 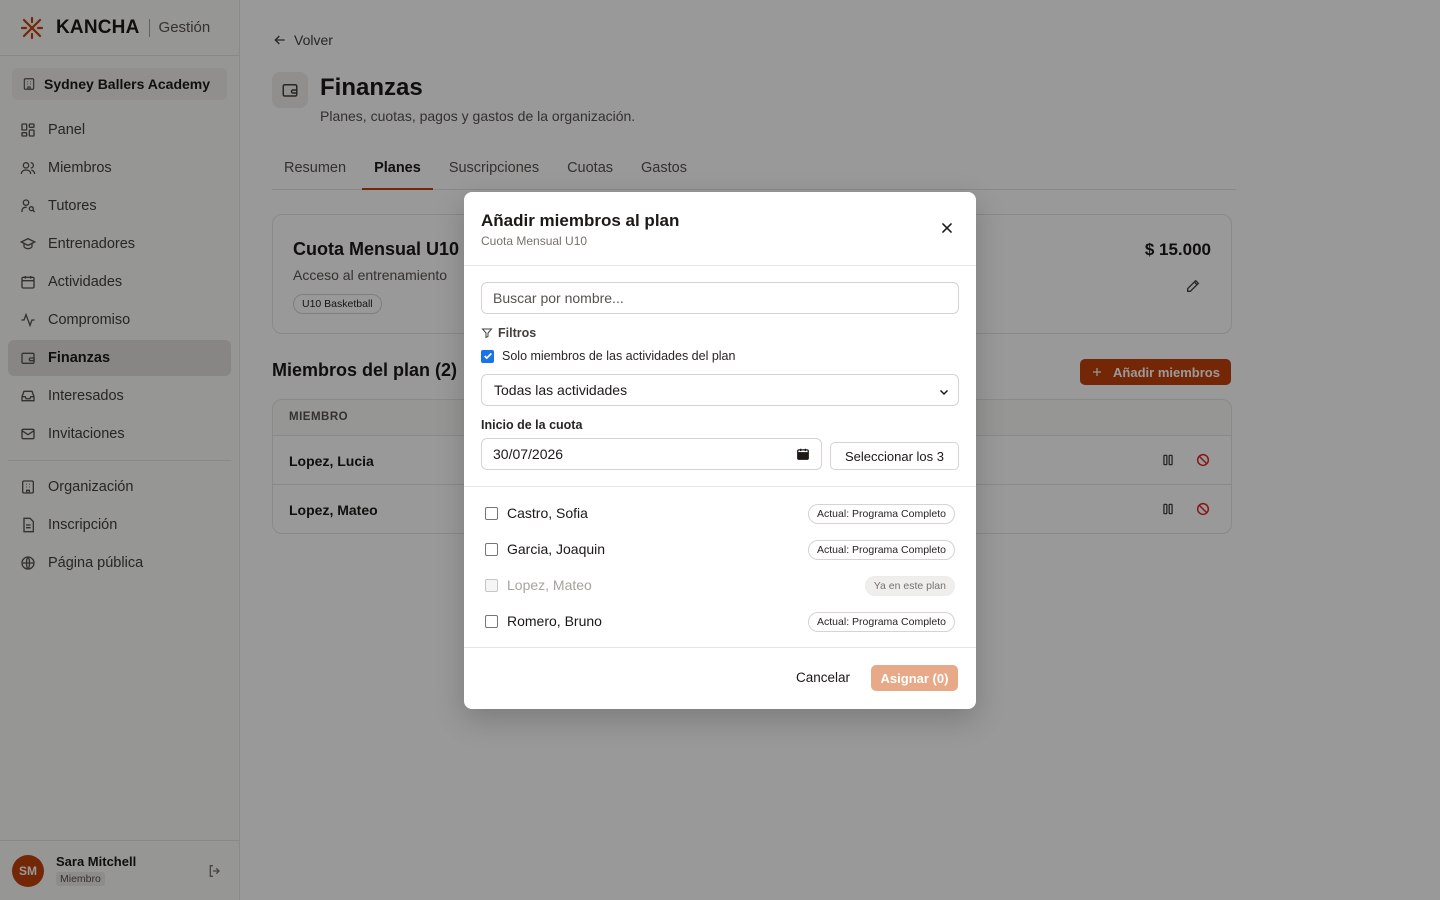 What do you see at coordinates (556, 549) in the screenshot?
I see `candidate-name: Garcia, Joaquin` at bounding box center [556, 549].